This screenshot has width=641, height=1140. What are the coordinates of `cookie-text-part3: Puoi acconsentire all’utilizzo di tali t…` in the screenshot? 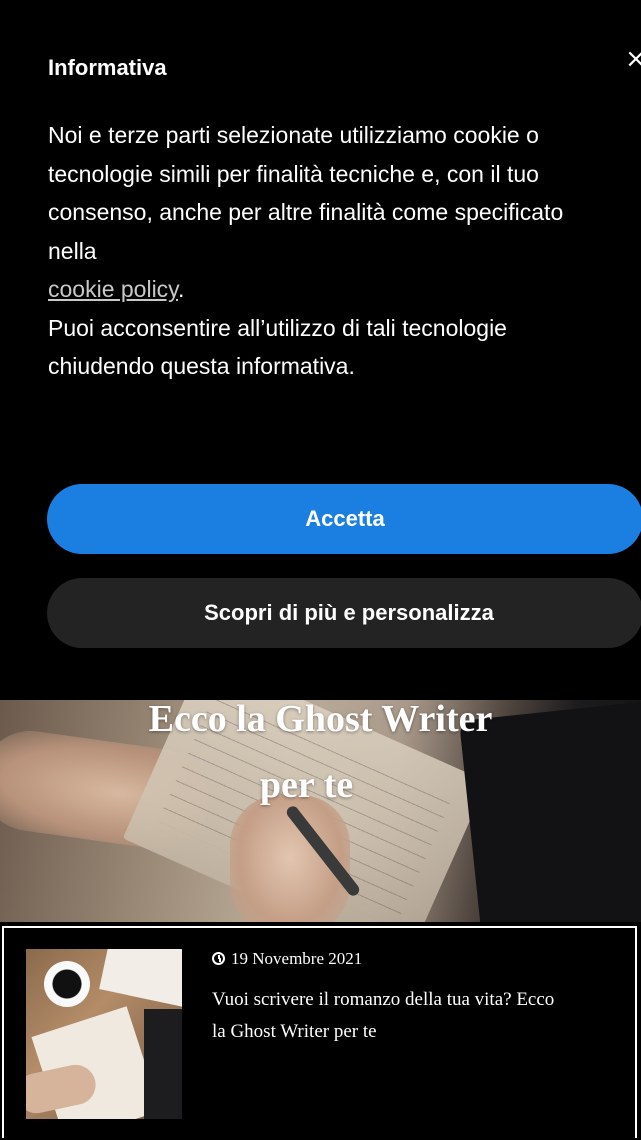 It's located at (277, 347).